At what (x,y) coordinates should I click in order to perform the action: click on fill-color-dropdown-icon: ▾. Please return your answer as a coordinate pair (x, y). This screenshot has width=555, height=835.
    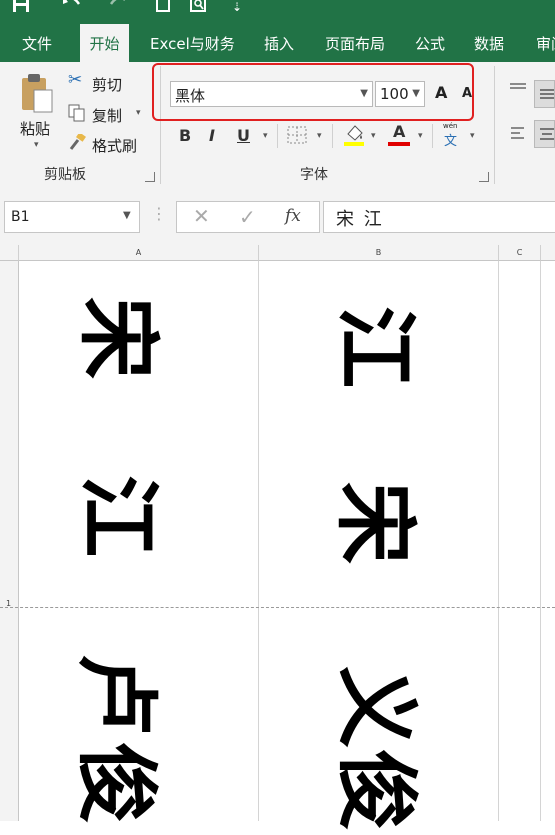
    Looking at the image, I should click on (373, 136).